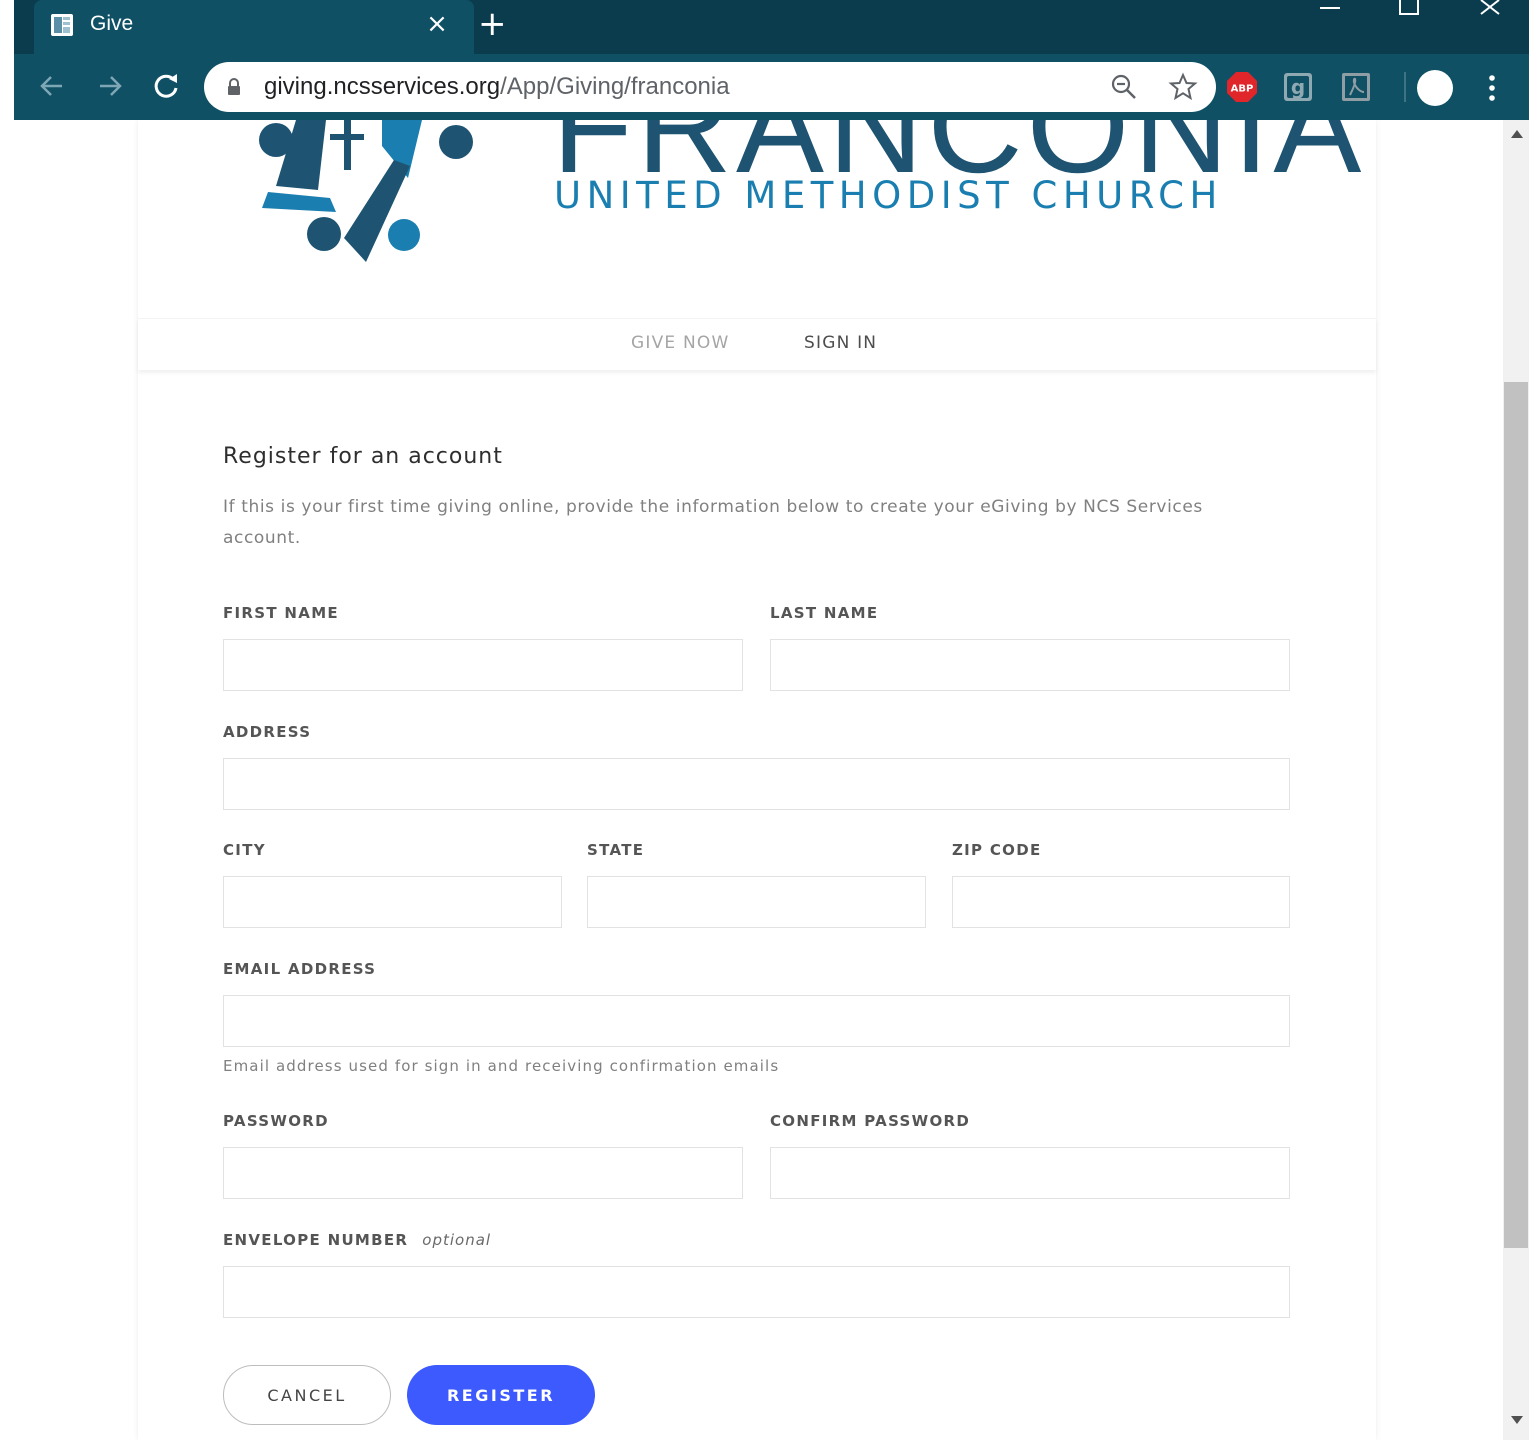 The image size is (1529, 1440). What do you see at coordinates (680, 343) in the screenshot?
I see `nav-give-now: GIVE NOW` at bounding box center [680, 343].